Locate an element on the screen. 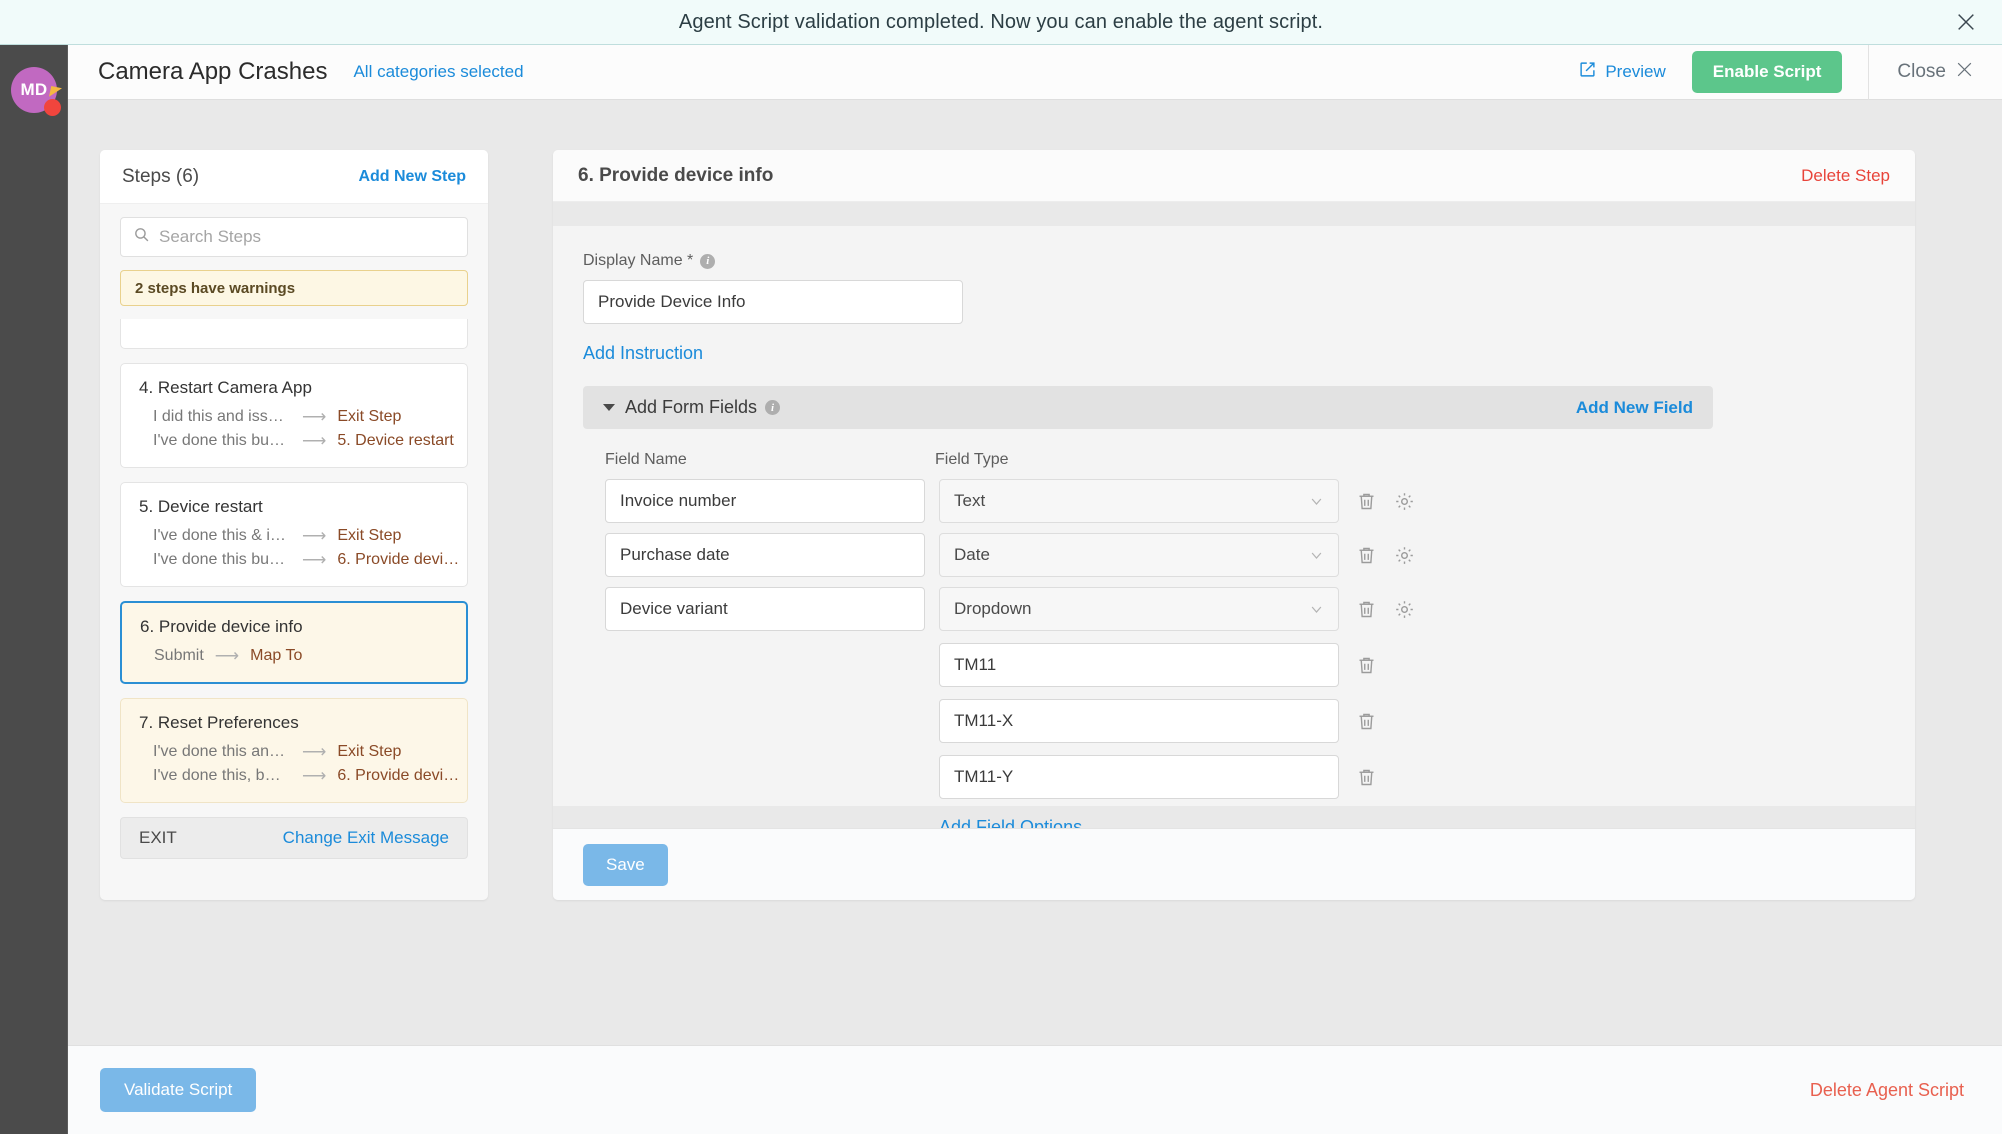  step-transition: I've done this an… ⟶ Exit Step is located at coordinates (294, 752).